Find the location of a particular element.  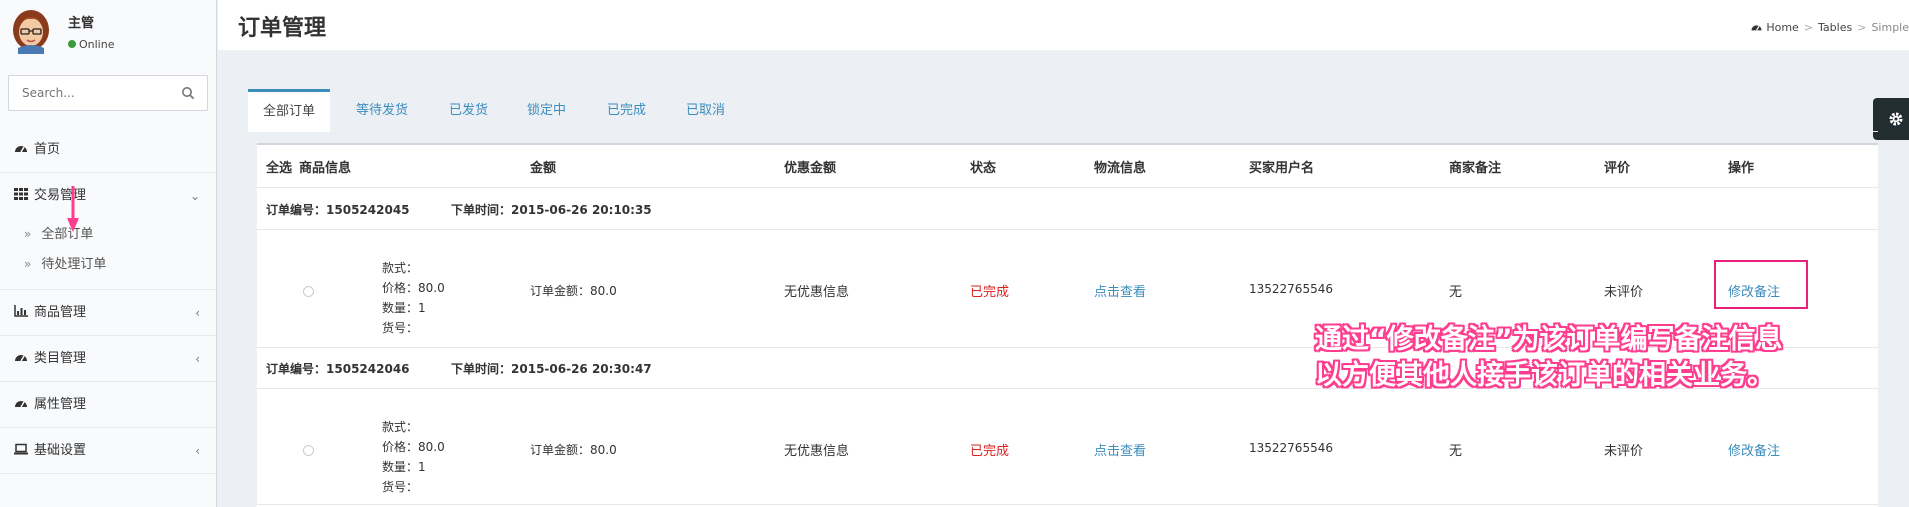

grid-icon is located at coordinates (21, 194).